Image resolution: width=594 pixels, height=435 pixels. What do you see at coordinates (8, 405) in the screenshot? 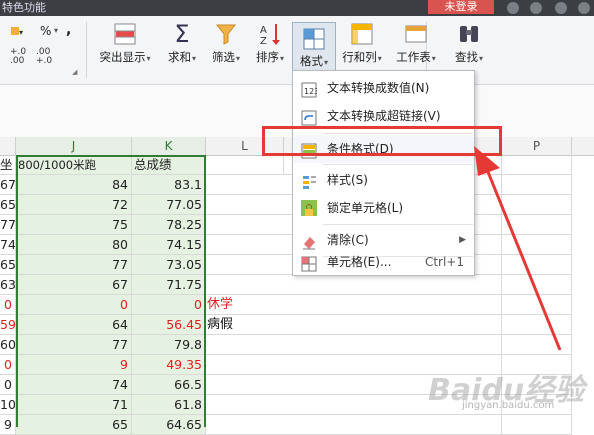
I see `cell: 10` at bounding box center [8, 405].